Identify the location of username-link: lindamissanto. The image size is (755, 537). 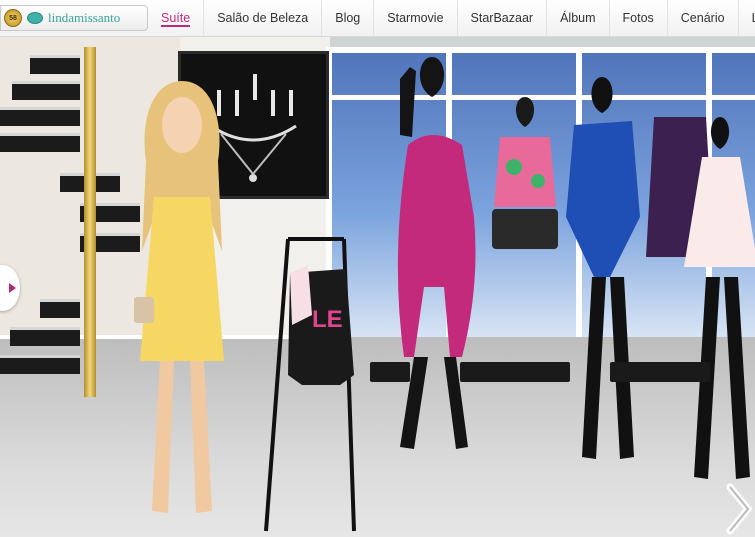
(84, 18).